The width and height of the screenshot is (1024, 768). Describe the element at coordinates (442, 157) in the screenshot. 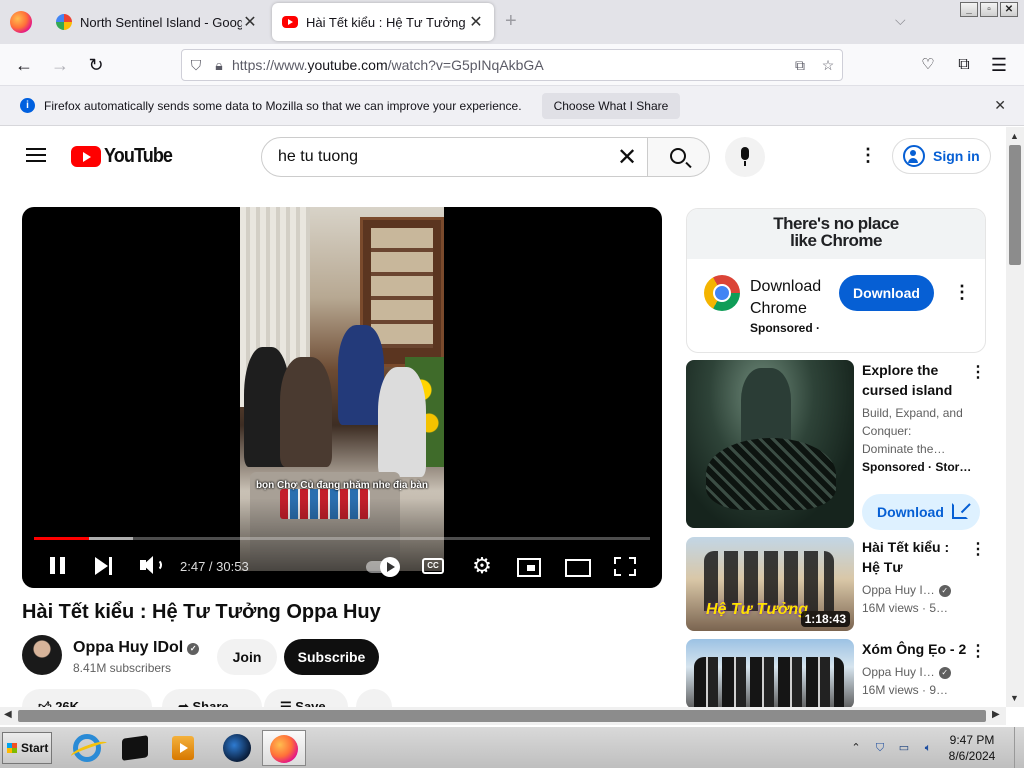

I see `search-query: he tu tuong` at that location.